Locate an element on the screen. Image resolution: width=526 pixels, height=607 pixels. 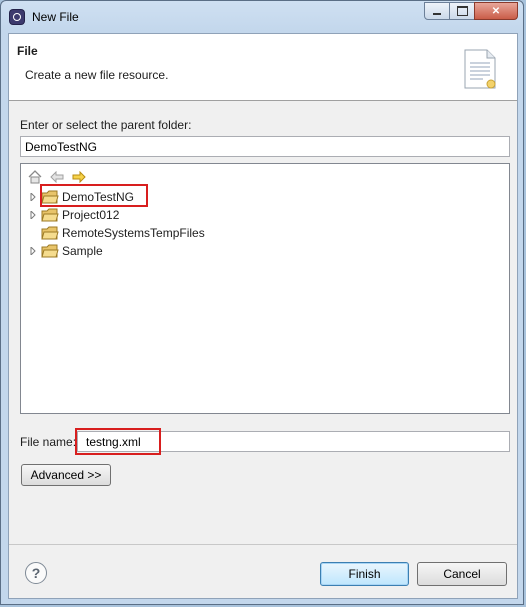
banner-description: Create a new file resource. is located at coordinates (97, 75).